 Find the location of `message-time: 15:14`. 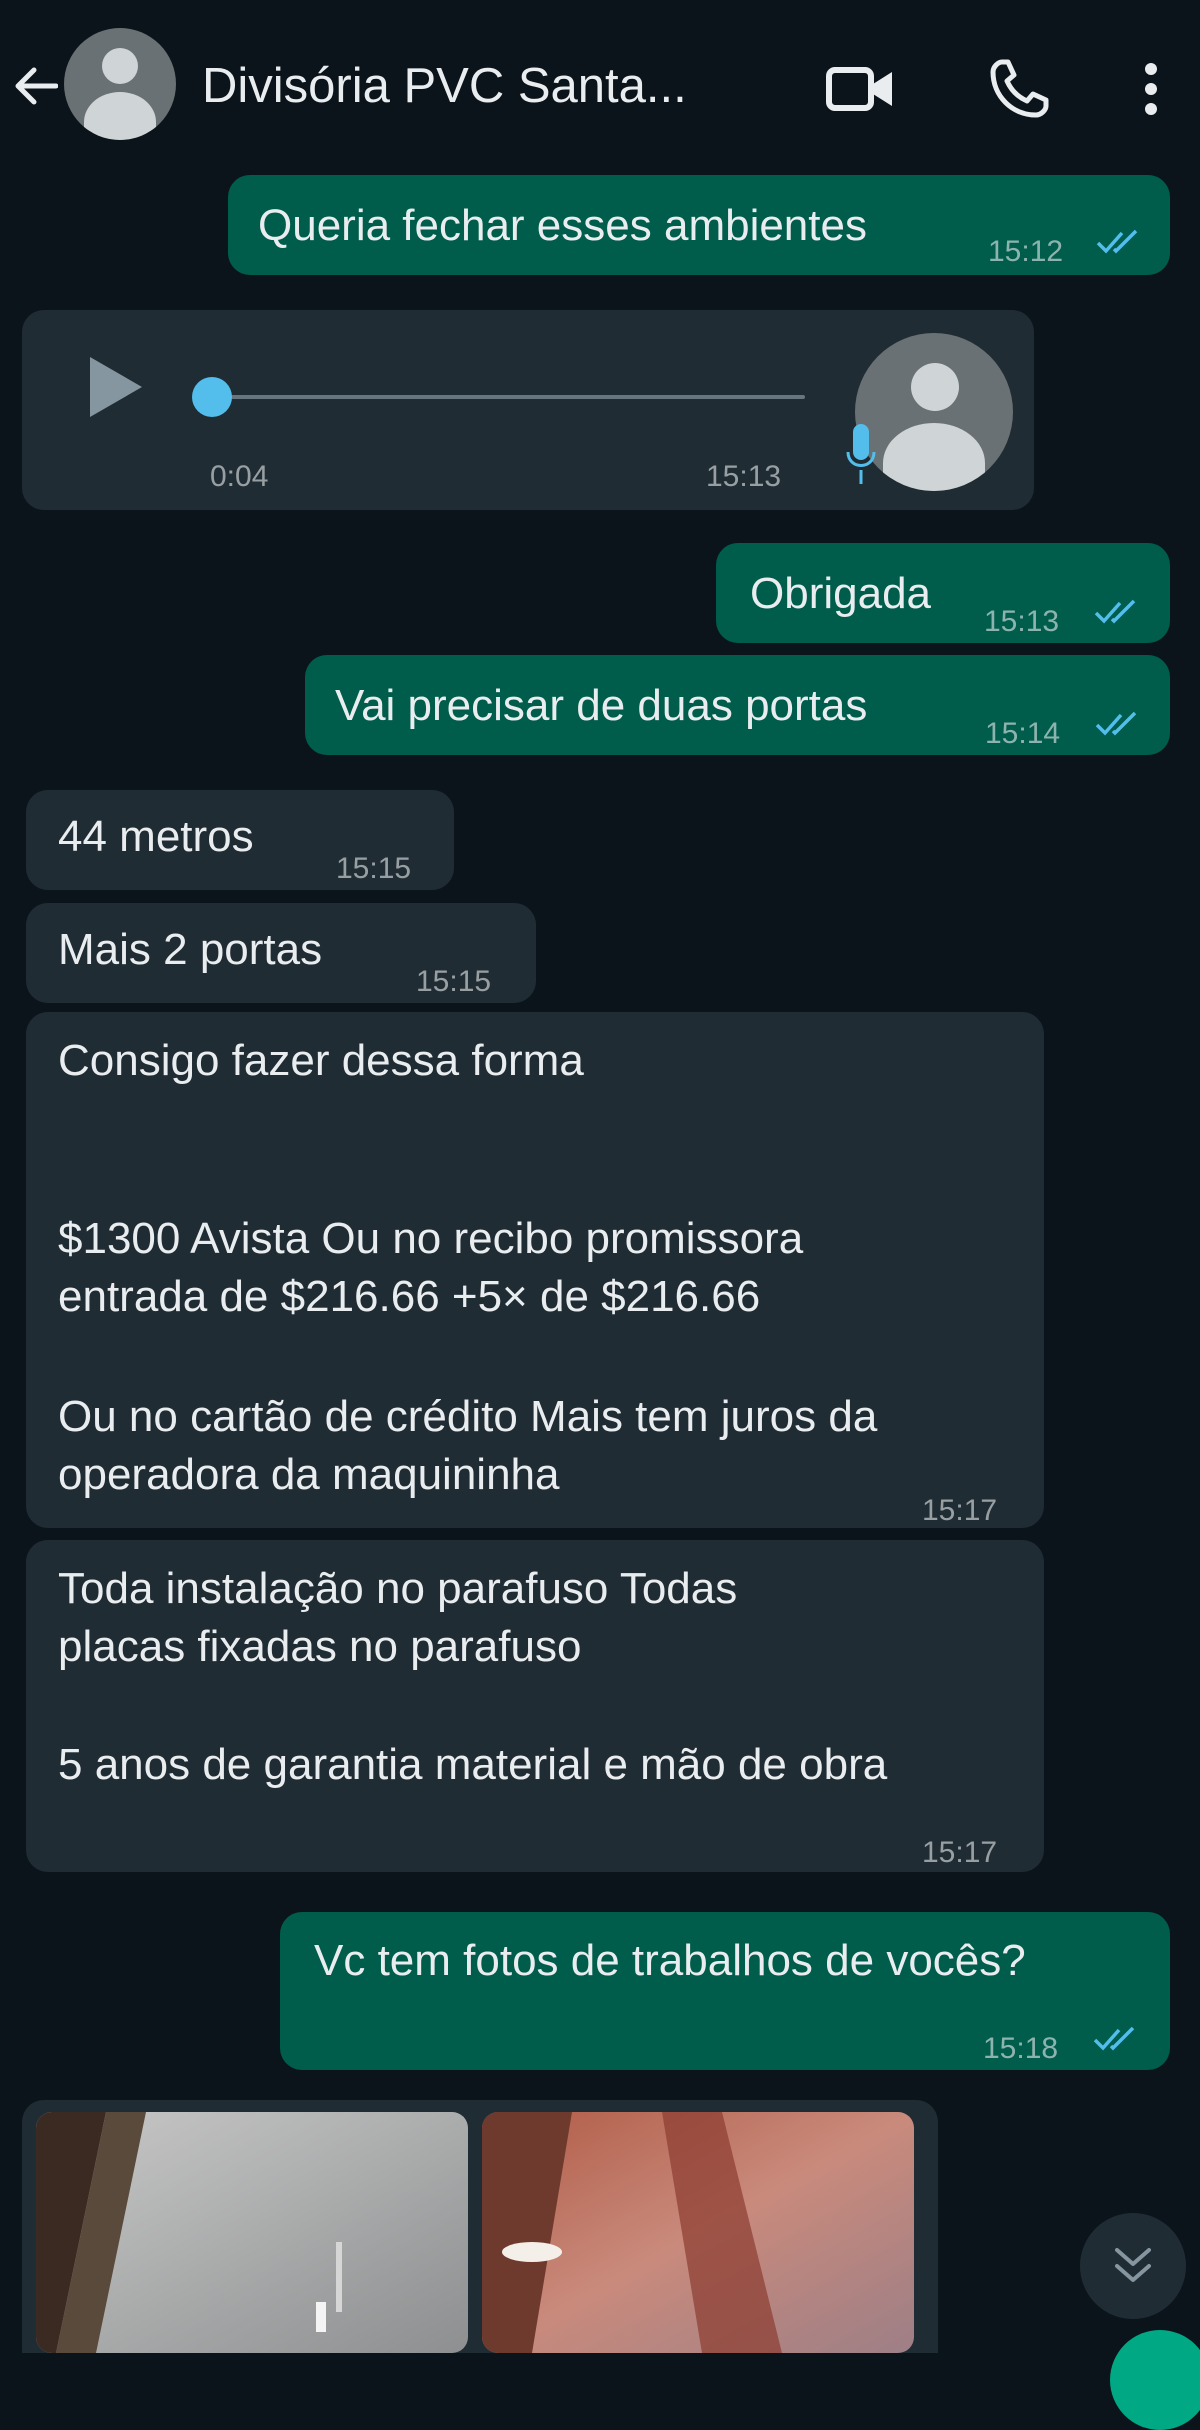

message-time: 15:14 is located at coordinates (1023, 733).